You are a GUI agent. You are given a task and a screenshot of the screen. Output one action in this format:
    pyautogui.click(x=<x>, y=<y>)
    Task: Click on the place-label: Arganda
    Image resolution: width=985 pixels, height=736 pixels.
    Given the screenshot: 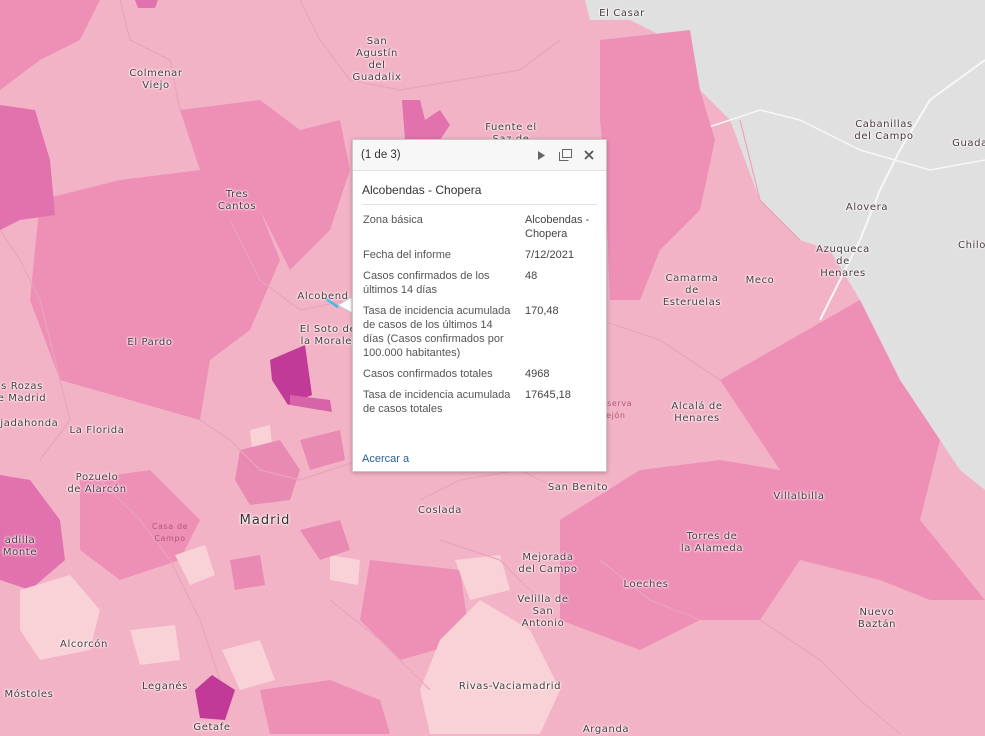 What is the action you would take?
    pyautogui.click(x=606, y=729)
    